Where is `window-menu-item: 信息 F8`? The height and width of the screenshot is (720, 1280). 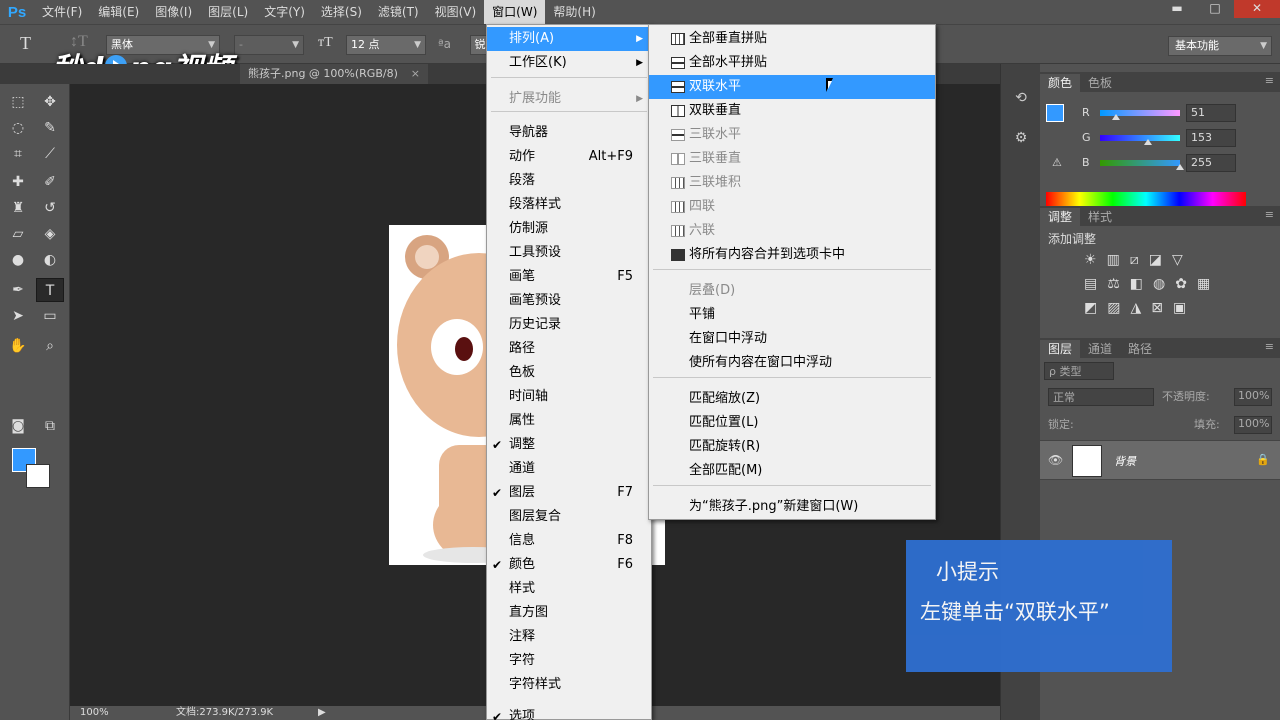 window-menu-item: 信息 F8 is located at coordinates (569, 541).